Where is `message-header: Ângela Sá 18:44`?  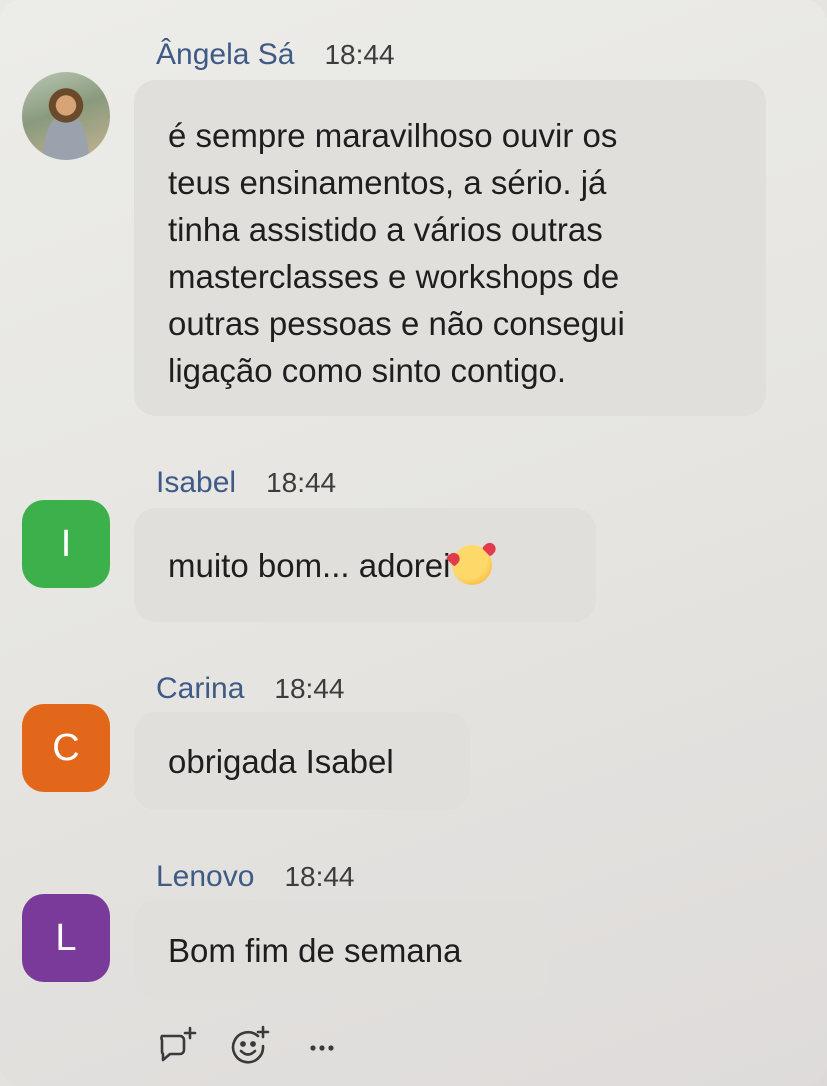
message-header: Ângela Sá 18:44 is located at coordinates (275, 55).